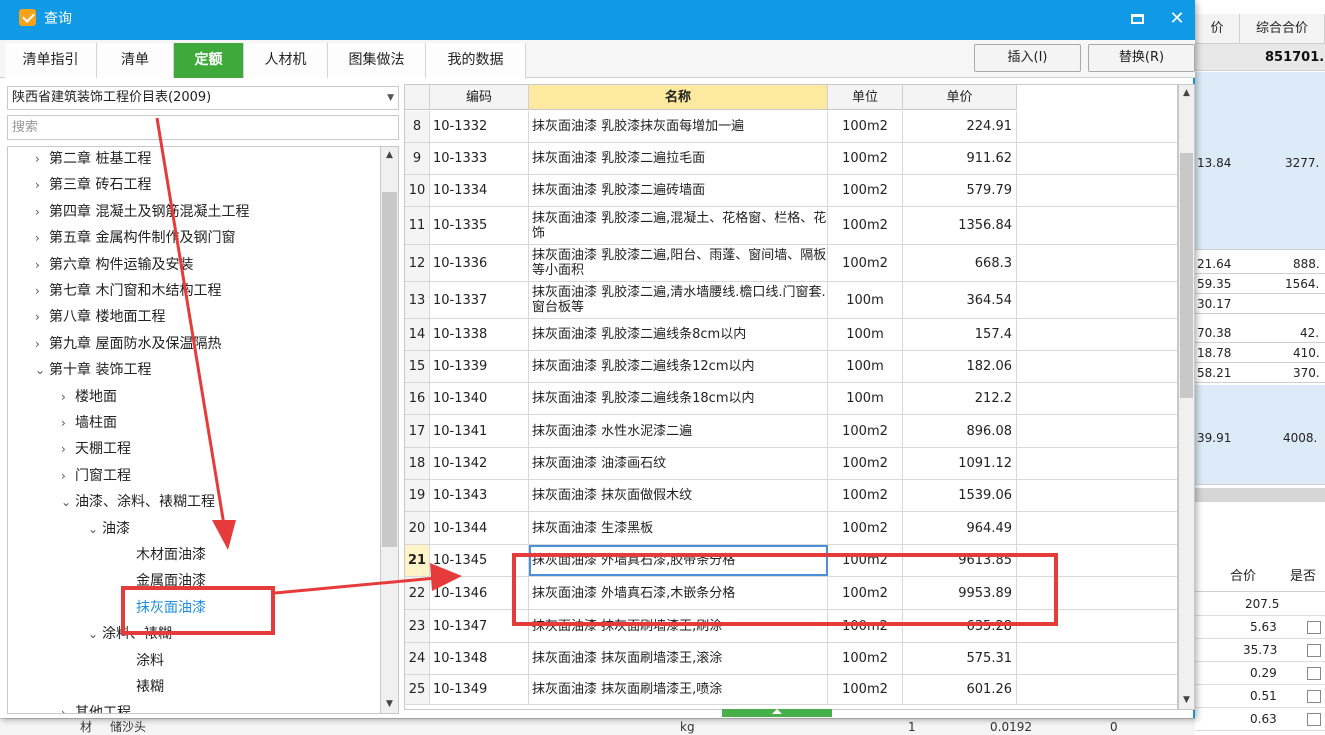 This screenshot has width=1325, height=735. What do you see at coordinates (678, 190) in the screenshot?
I see `cell-name: 抹灰面油漆 乳胶漆二遍砖墙面` at bounding box center [678, 190].